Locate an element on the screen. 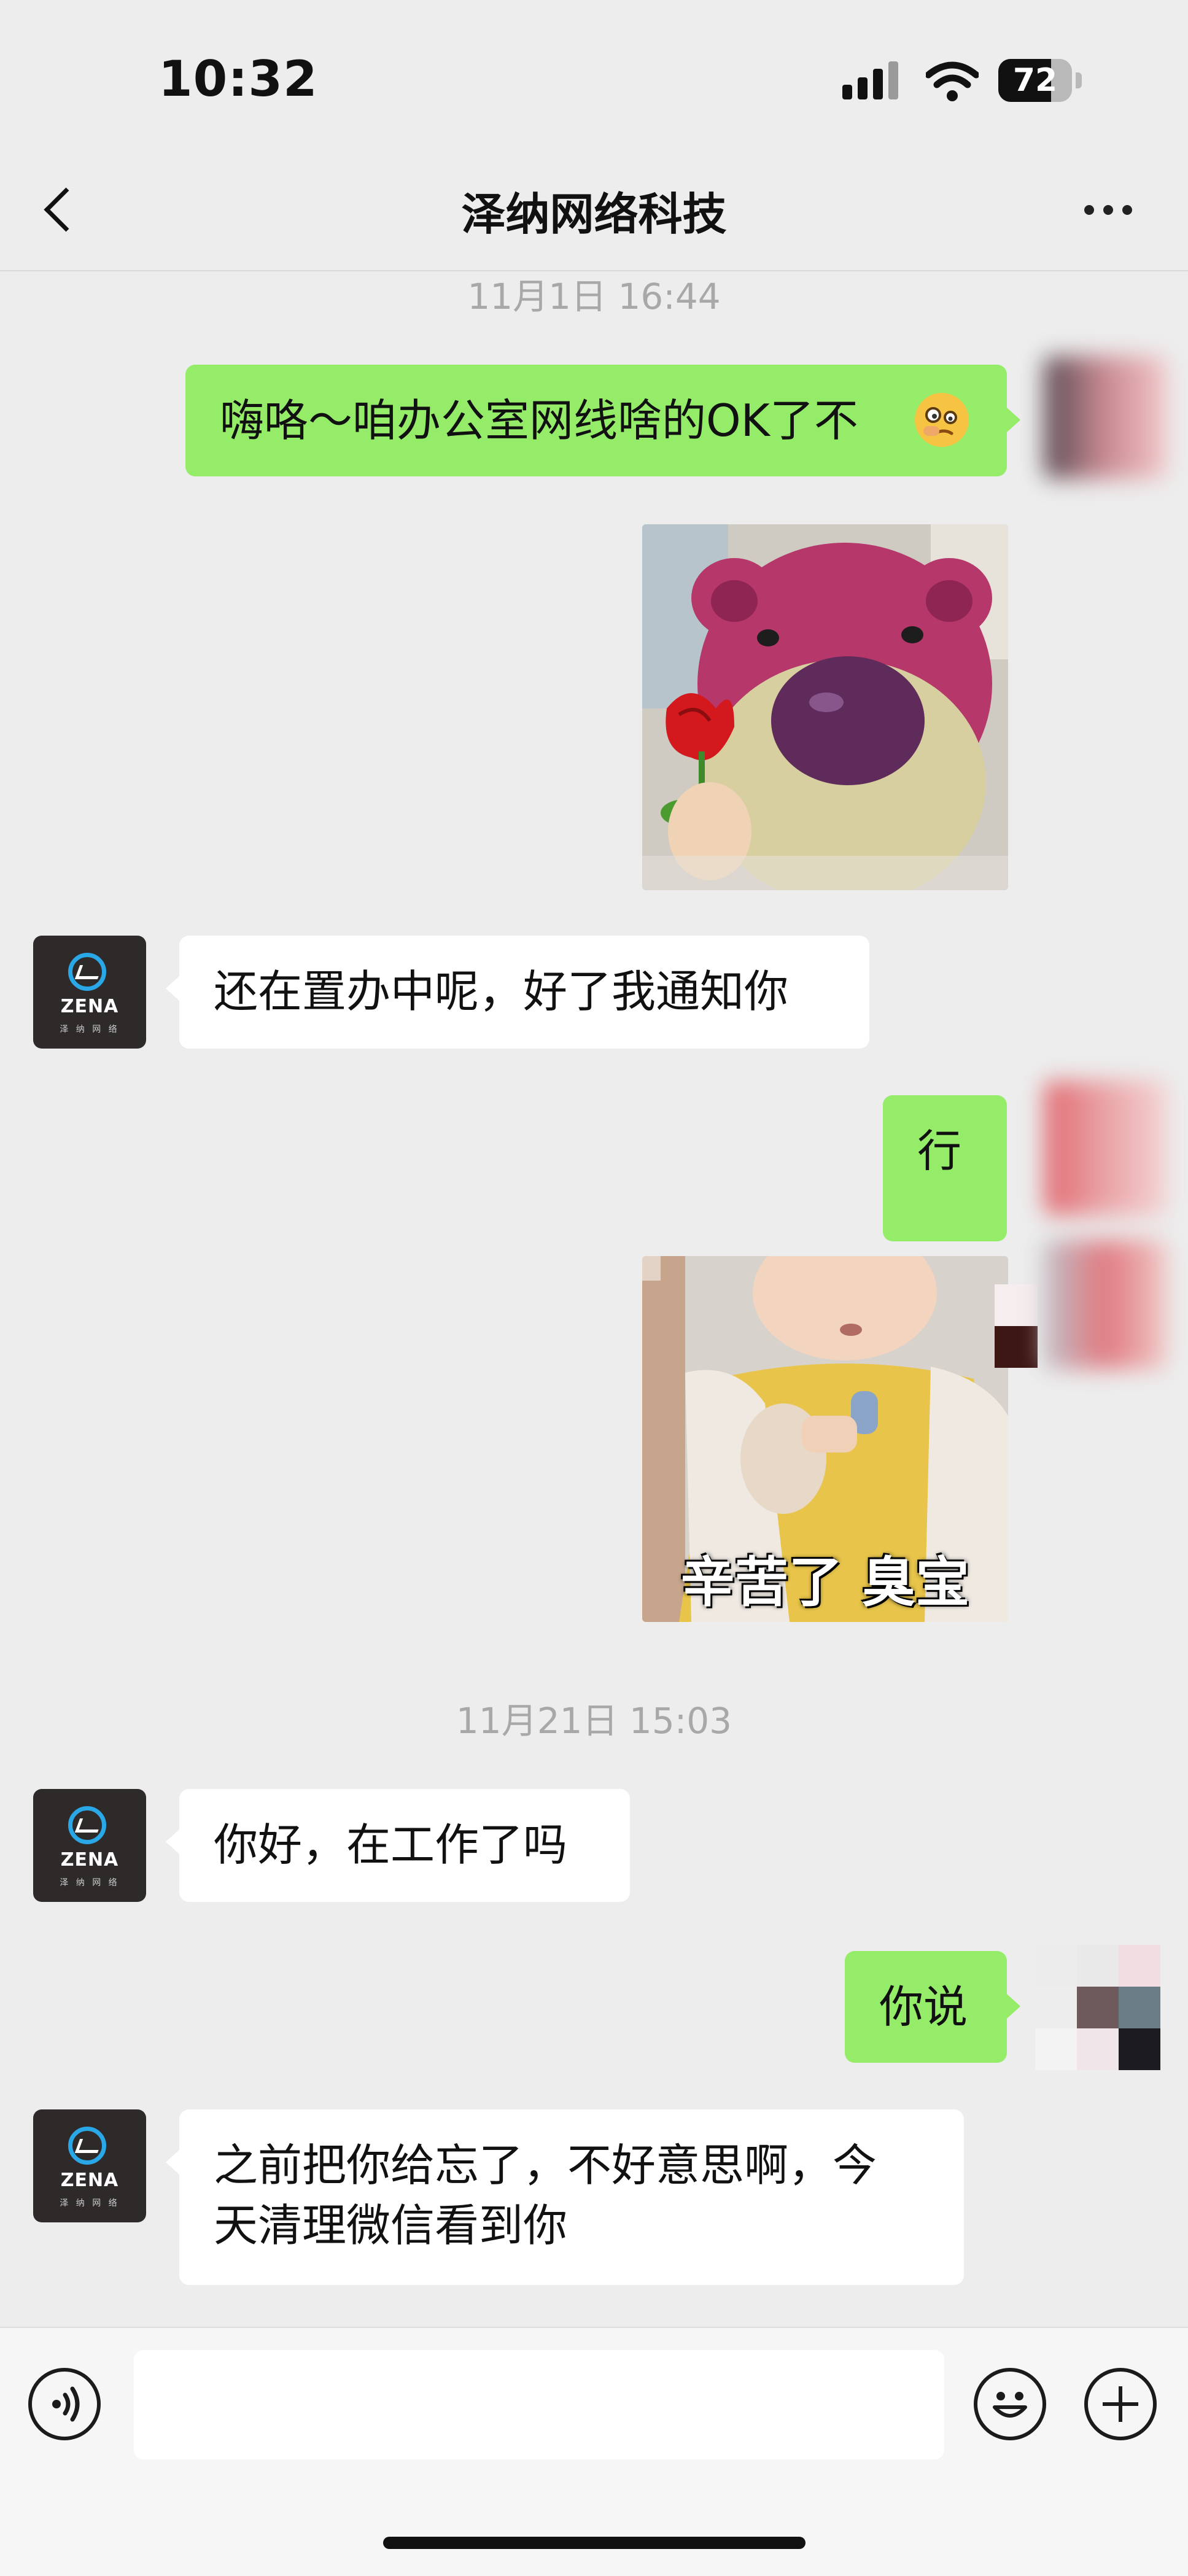  incoming-message-bubble: 还在置办中呢，好了我通知你 is located at coordinates (524, 992).